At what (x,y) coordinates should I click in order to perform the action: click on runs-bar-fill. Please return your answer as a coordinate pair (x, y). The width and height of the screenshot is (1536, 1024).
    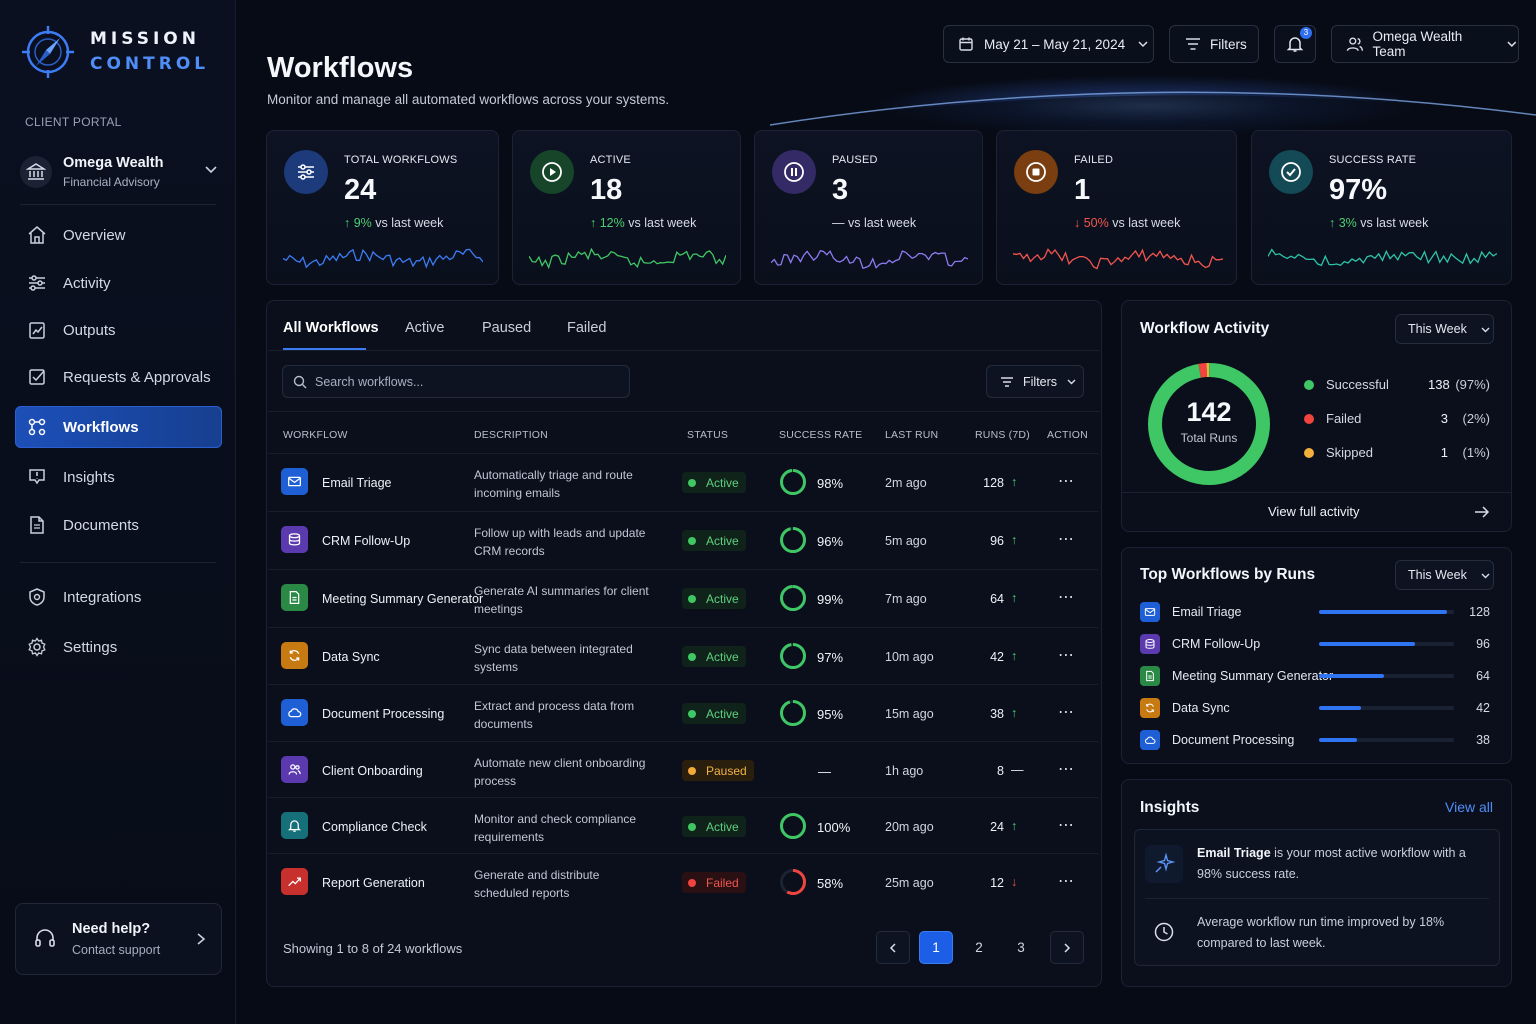
    Looking at the image, I should click on (1338, 740).